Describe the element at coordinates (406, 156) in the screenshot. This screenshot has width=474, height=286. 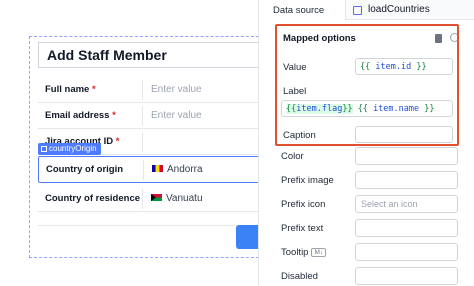
I see `color-input` at that location.